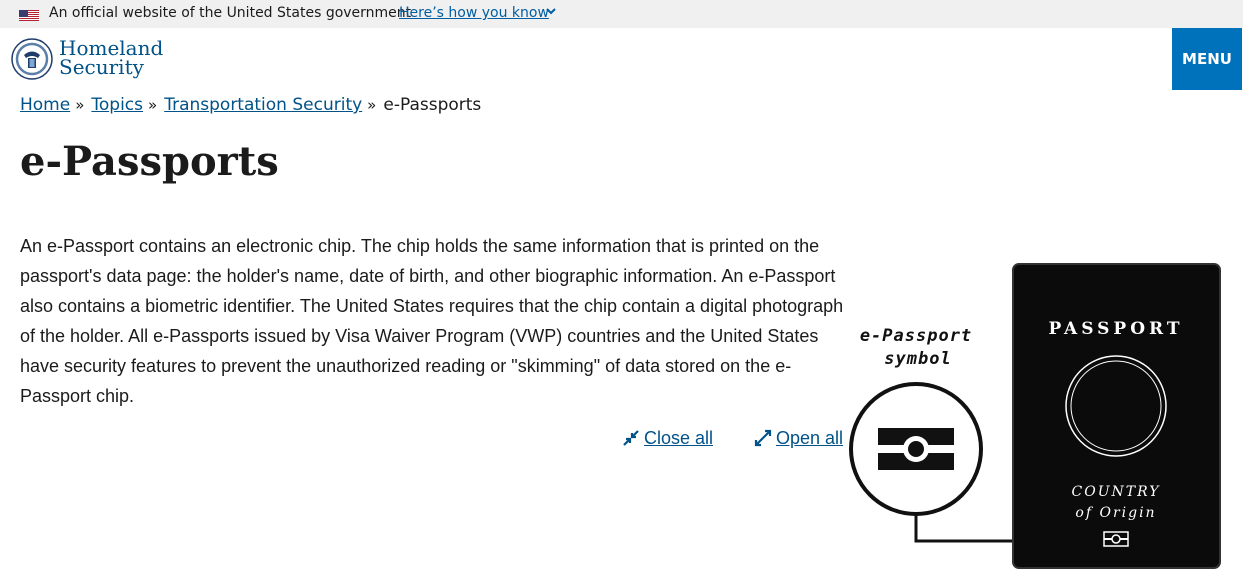 This screenshot has width=1243, height=581. I want to click on connector-line, so click(965, 527).